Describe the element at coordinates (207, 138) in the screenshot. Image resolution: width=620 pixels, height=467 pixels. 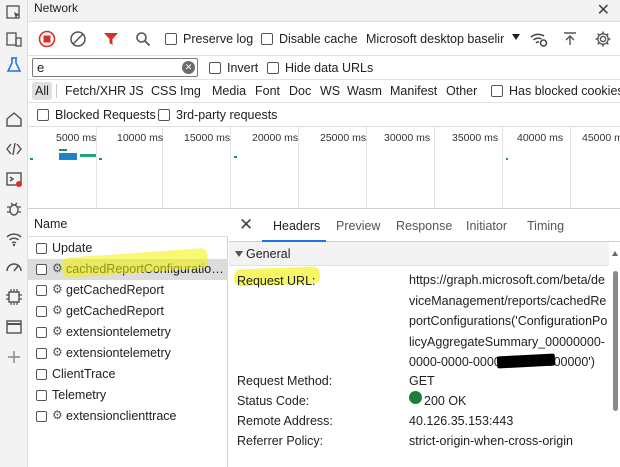
I see `timeline-tick-label: 15000 ms` at that location.